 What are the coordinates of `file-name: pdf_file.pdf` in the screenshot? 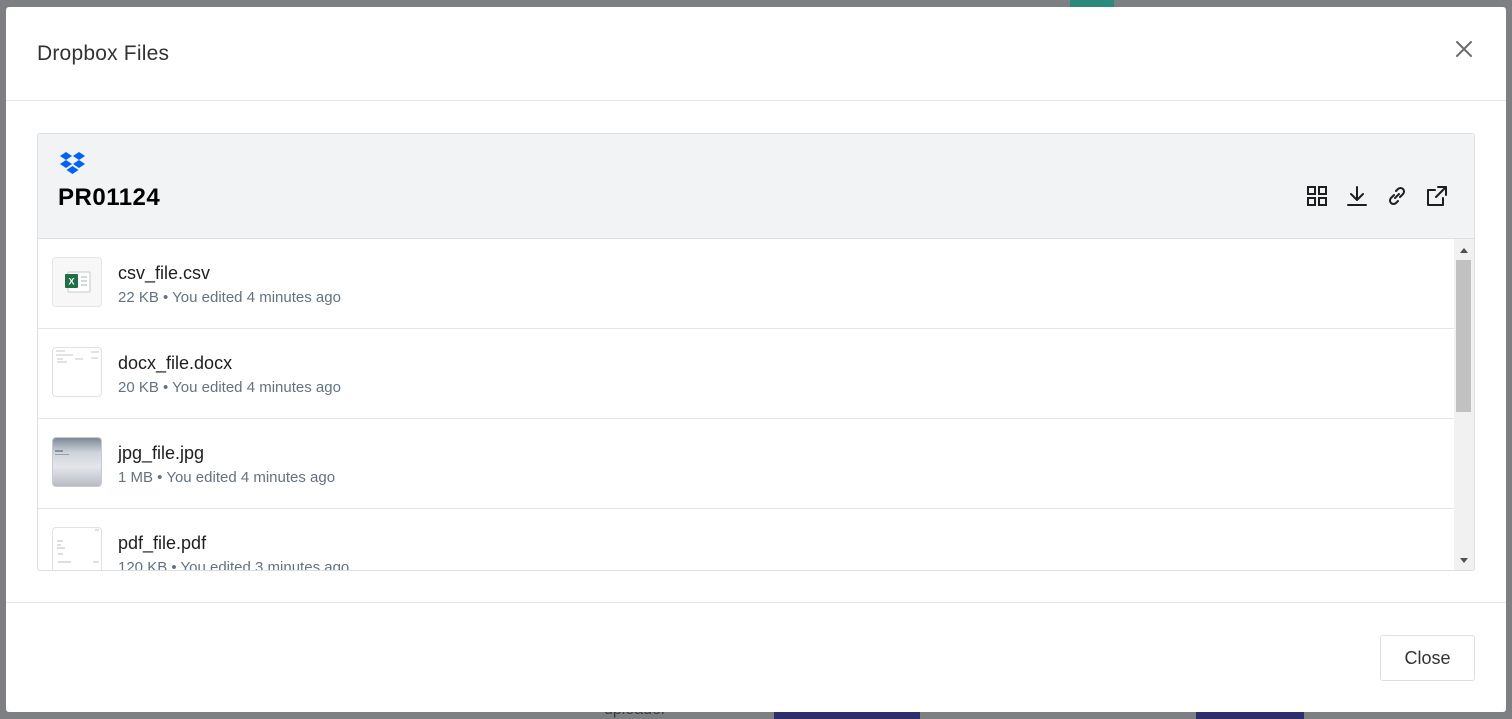 It's located at (162, 543).